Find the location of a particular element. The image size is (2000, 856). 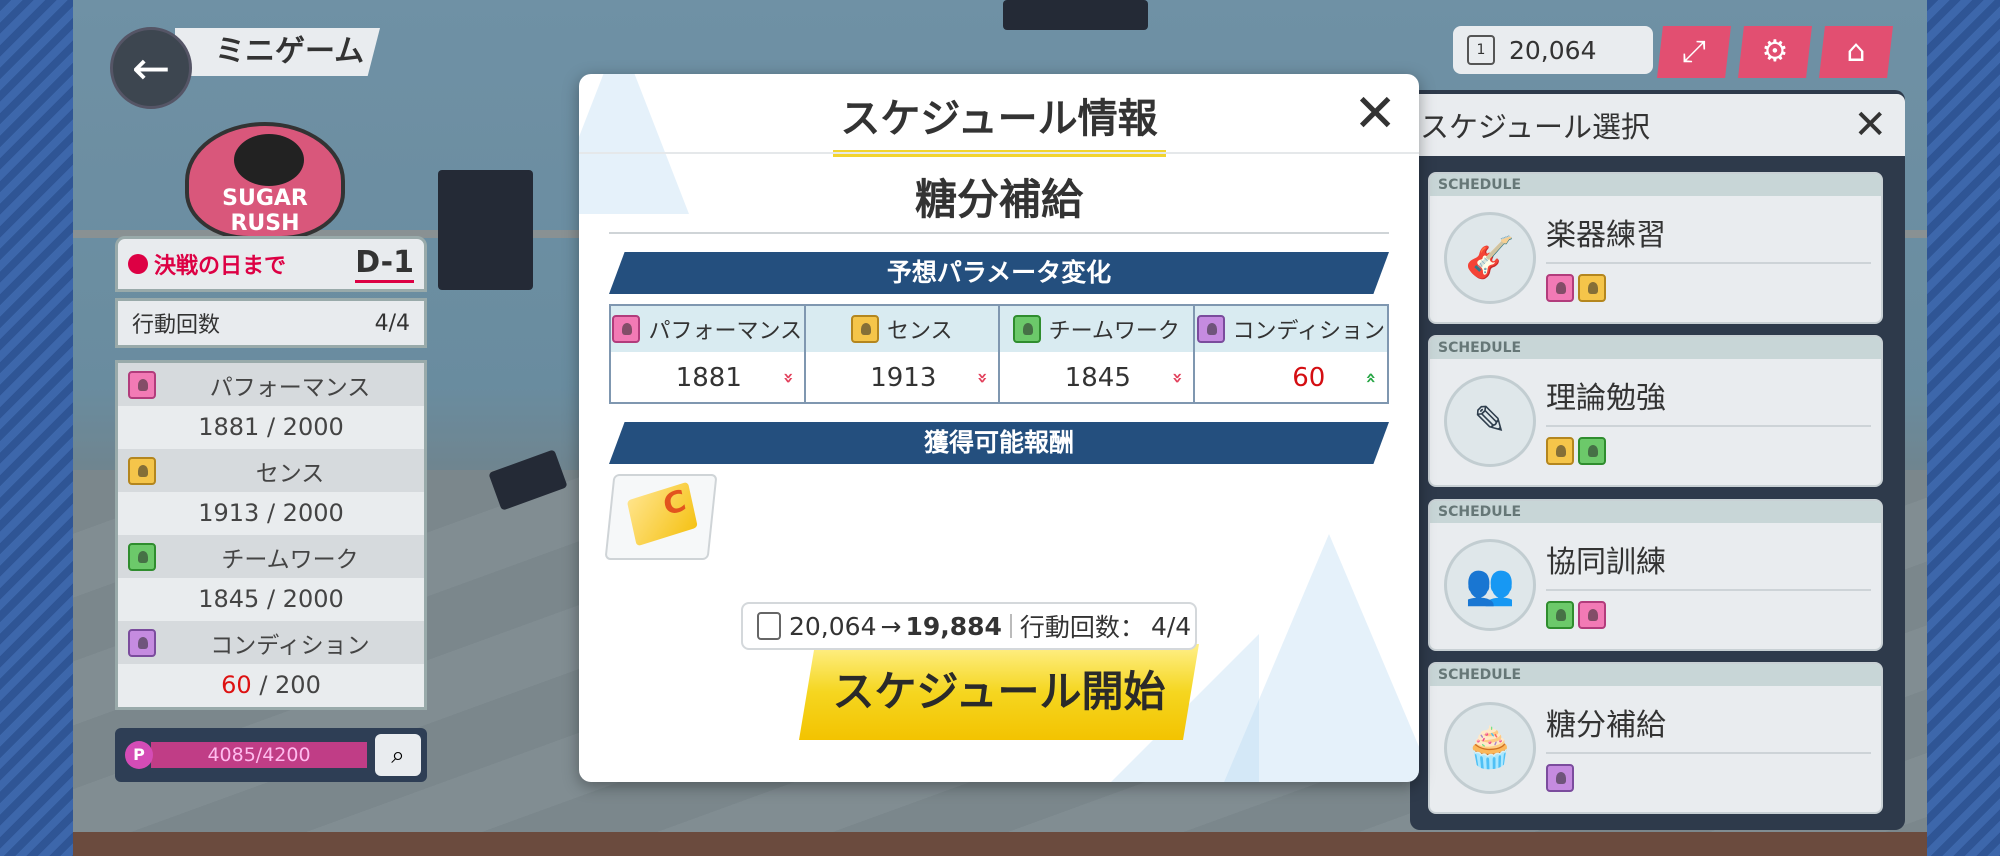

points-track: 4085/4200 is located at coordinates (259, 755).